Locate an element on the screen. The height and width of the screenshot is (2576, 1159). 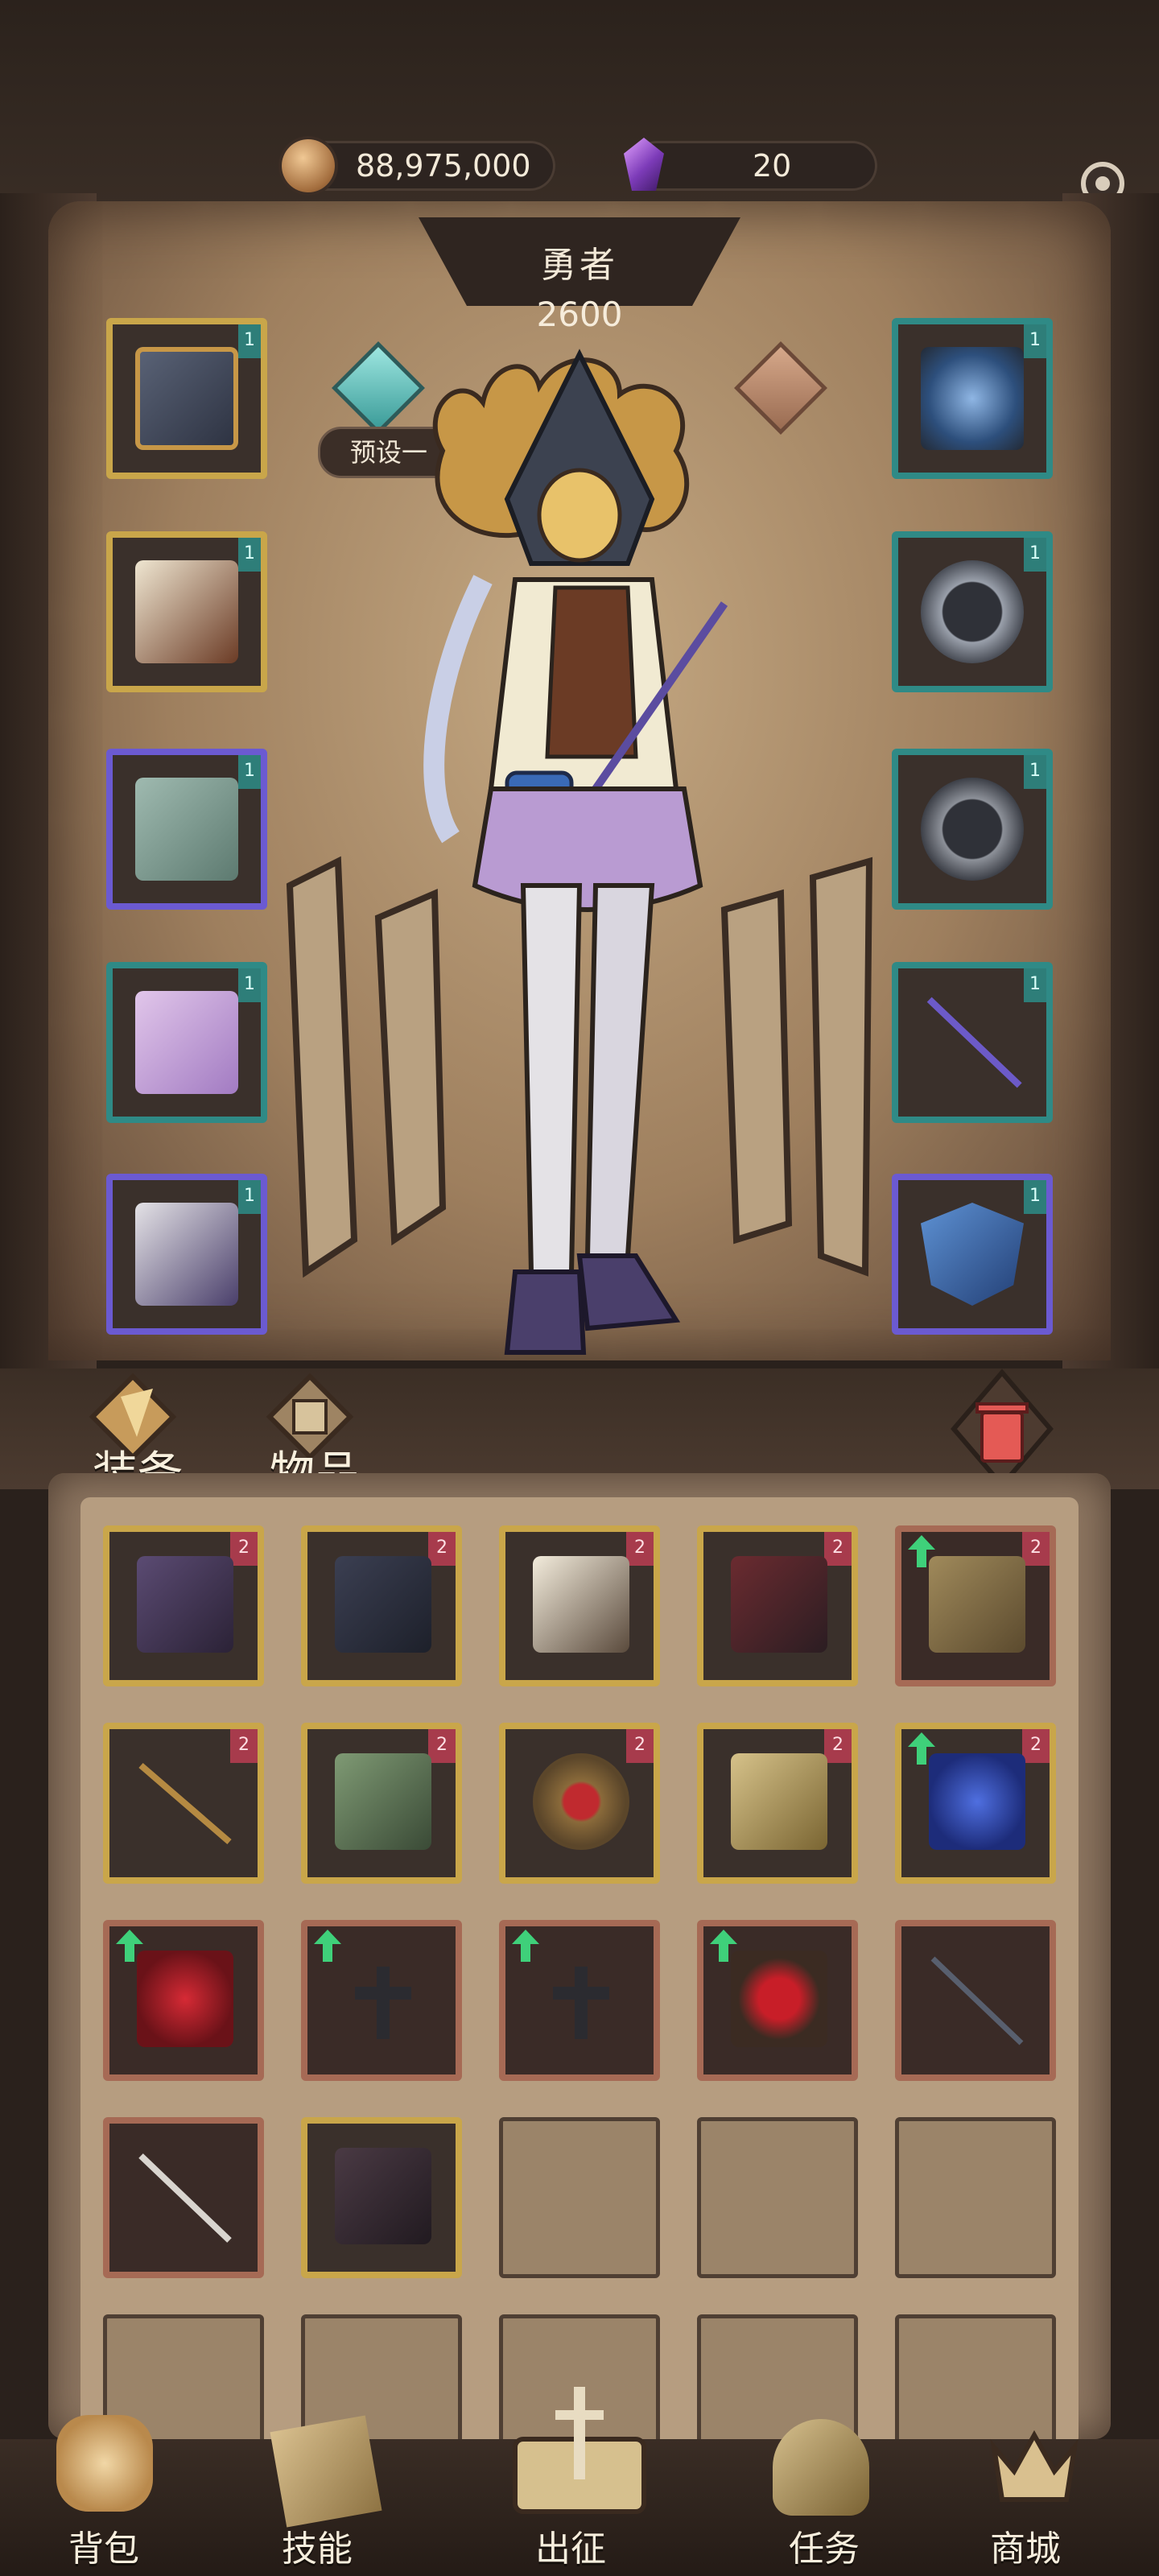
hero-power: 2600 is located at coordinates (579, 314).